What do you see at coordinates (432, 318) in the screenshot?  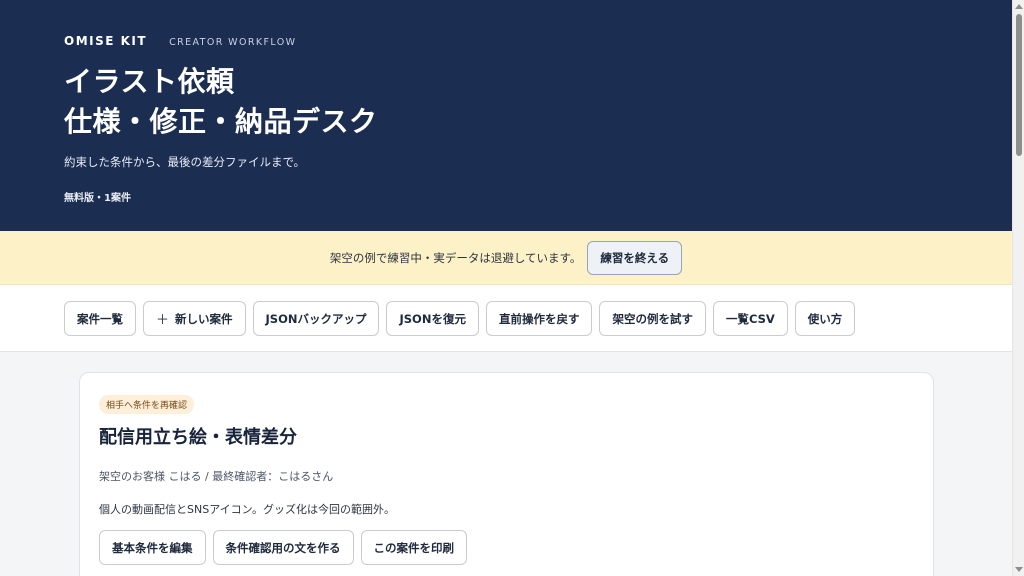 I see `json-restore-button: JSONを復元` at bounding box center [432, 318].